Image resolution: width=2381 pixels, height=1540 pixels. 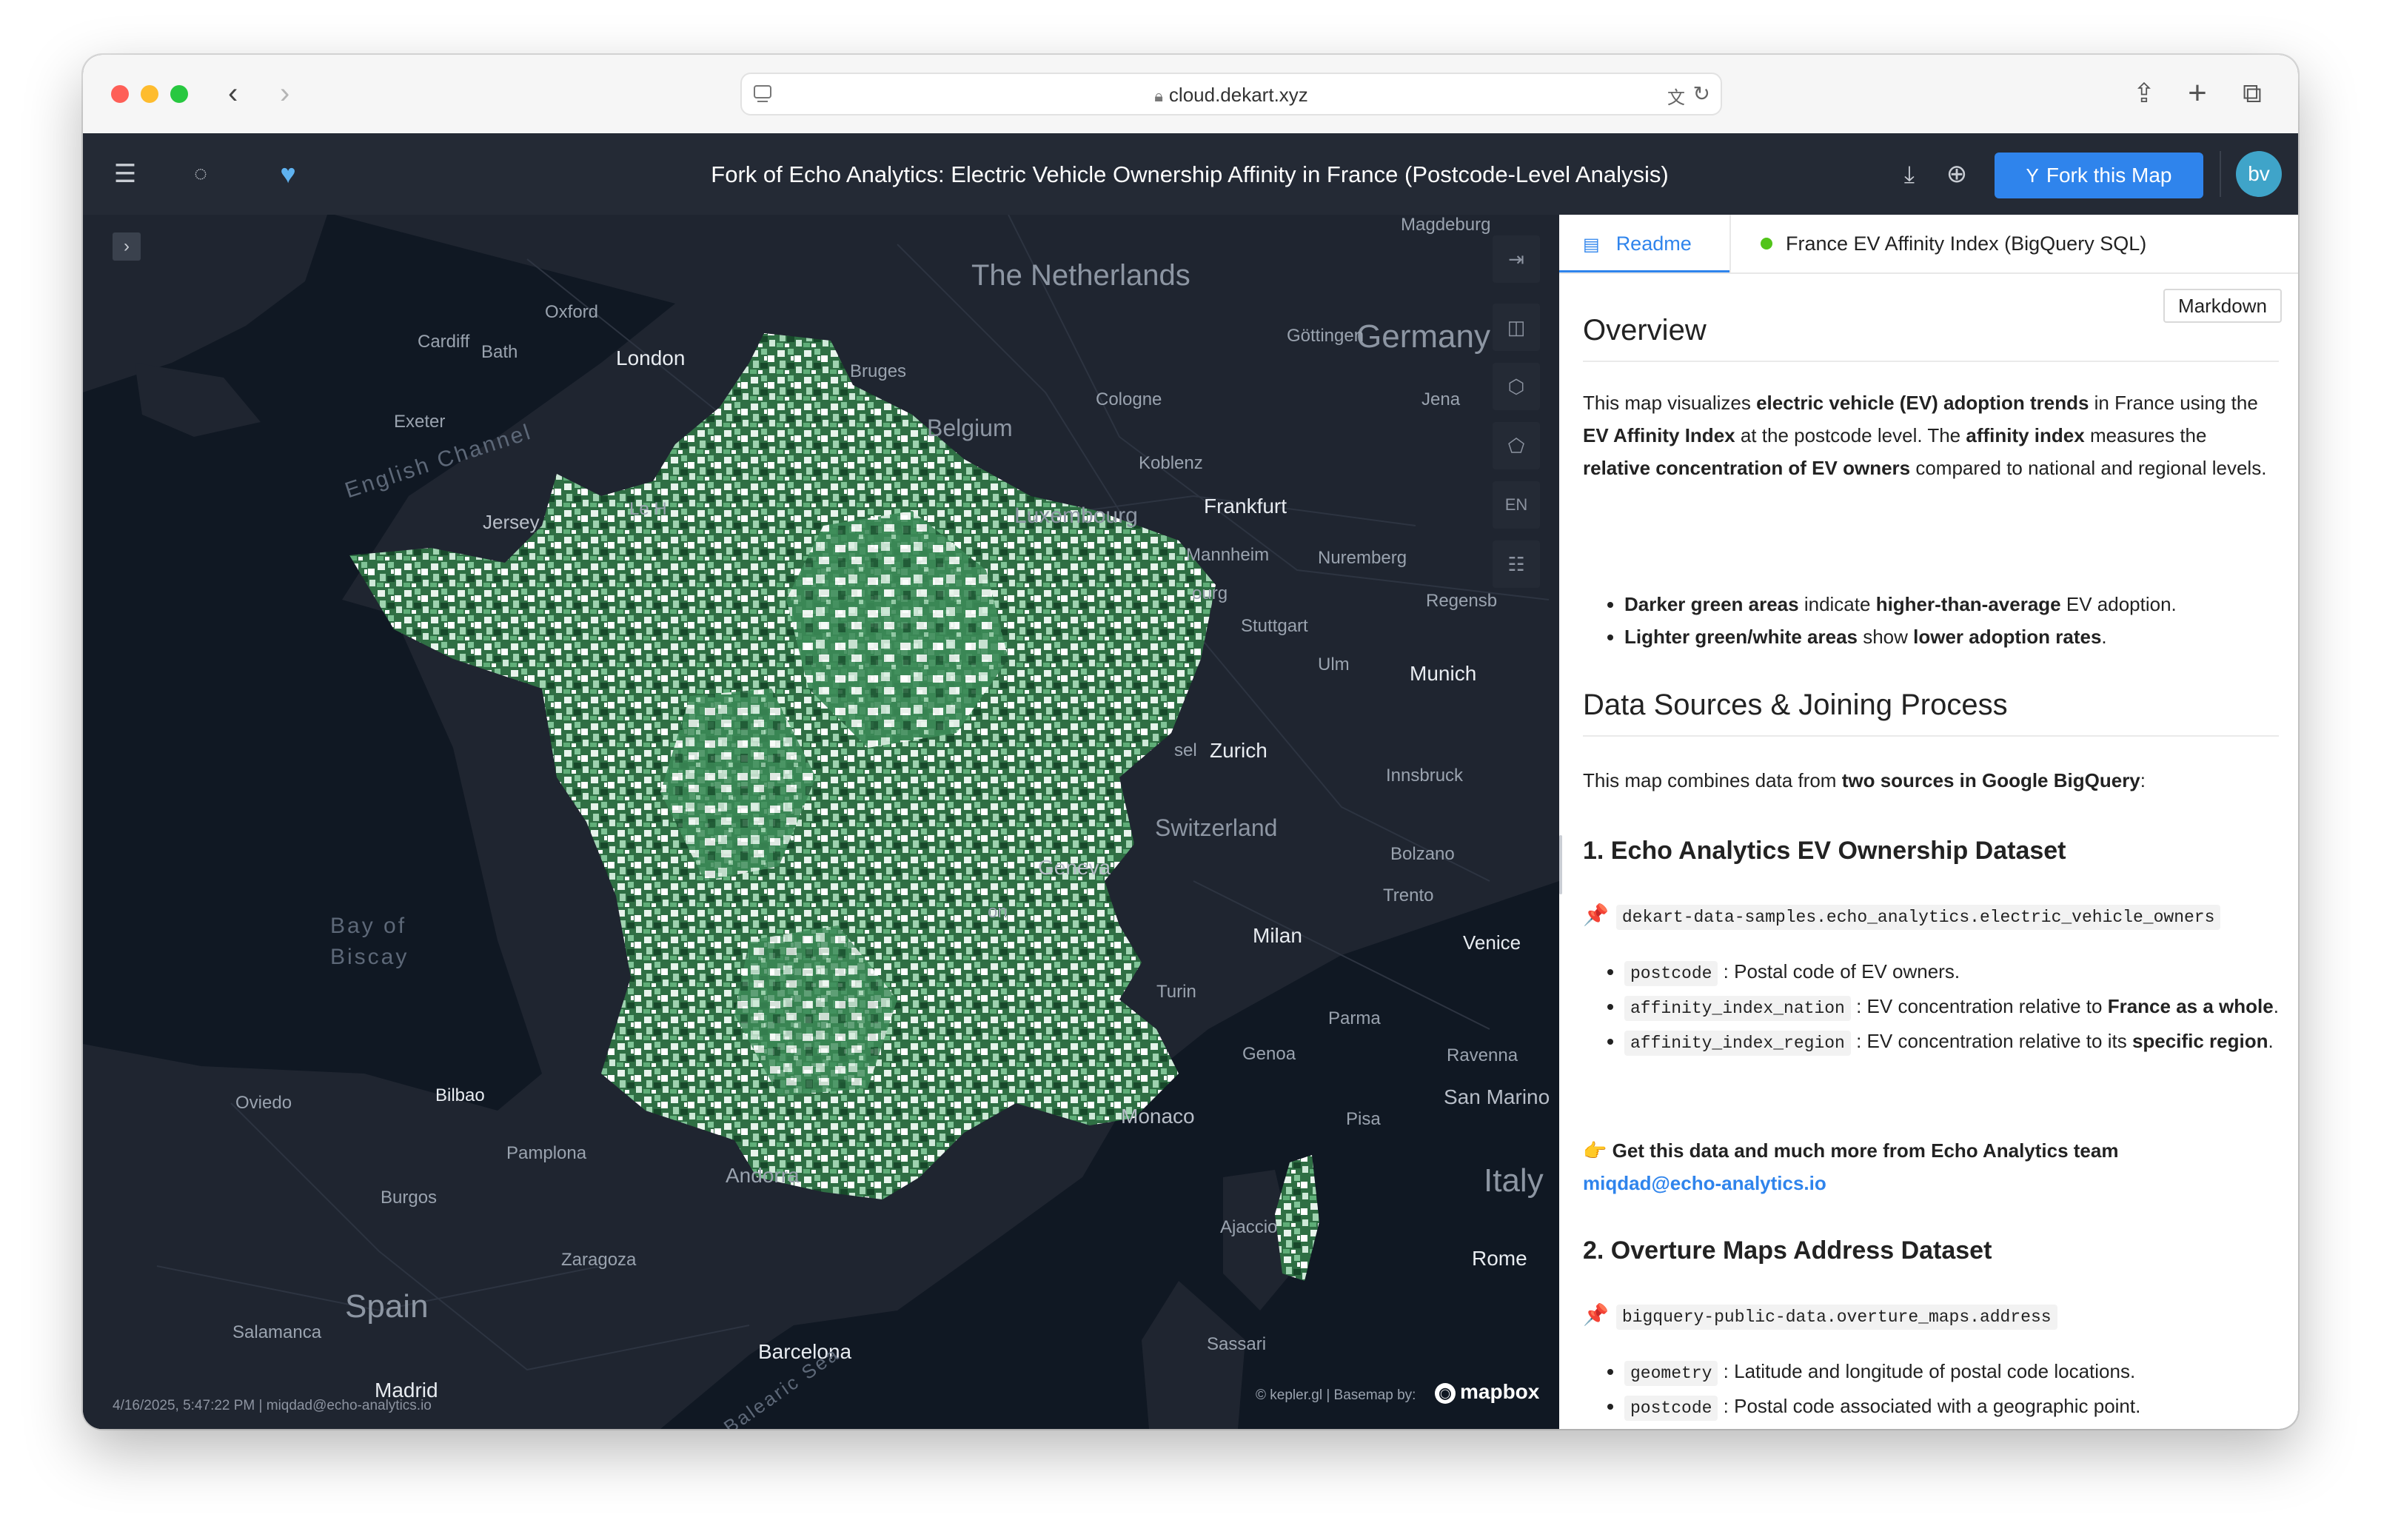 I want to click on map-label-zaragoza: Zaragoza, so click(x=599, y=1260).